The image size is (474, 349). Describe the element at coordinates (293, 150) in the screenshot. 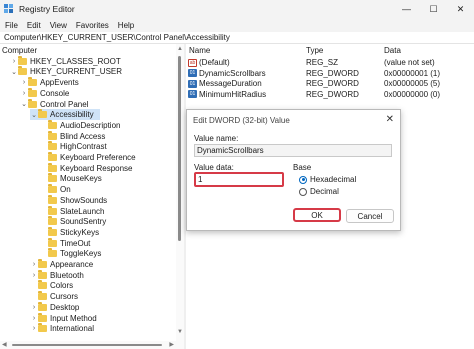

I see `value-name-field: DynamicScrollbars` at that location.